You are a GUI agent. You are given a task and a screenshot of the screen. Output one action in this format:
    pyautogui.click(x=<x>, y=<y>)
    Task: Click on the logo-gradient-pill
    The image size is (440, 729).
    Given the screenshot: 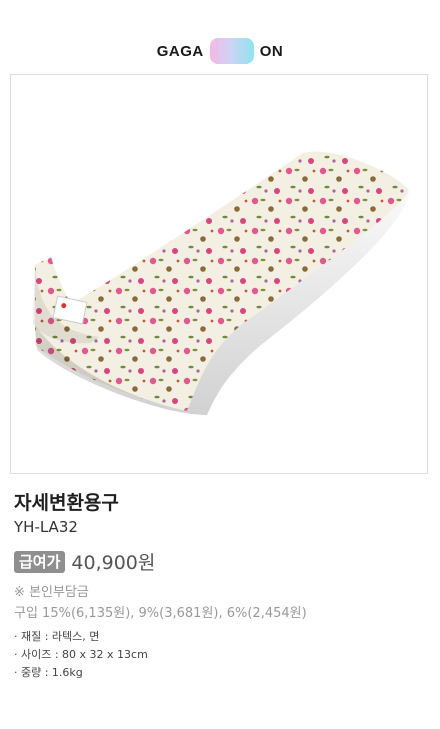 What is the action you would take?
    pyautogui.click(x=231, y=51)
    